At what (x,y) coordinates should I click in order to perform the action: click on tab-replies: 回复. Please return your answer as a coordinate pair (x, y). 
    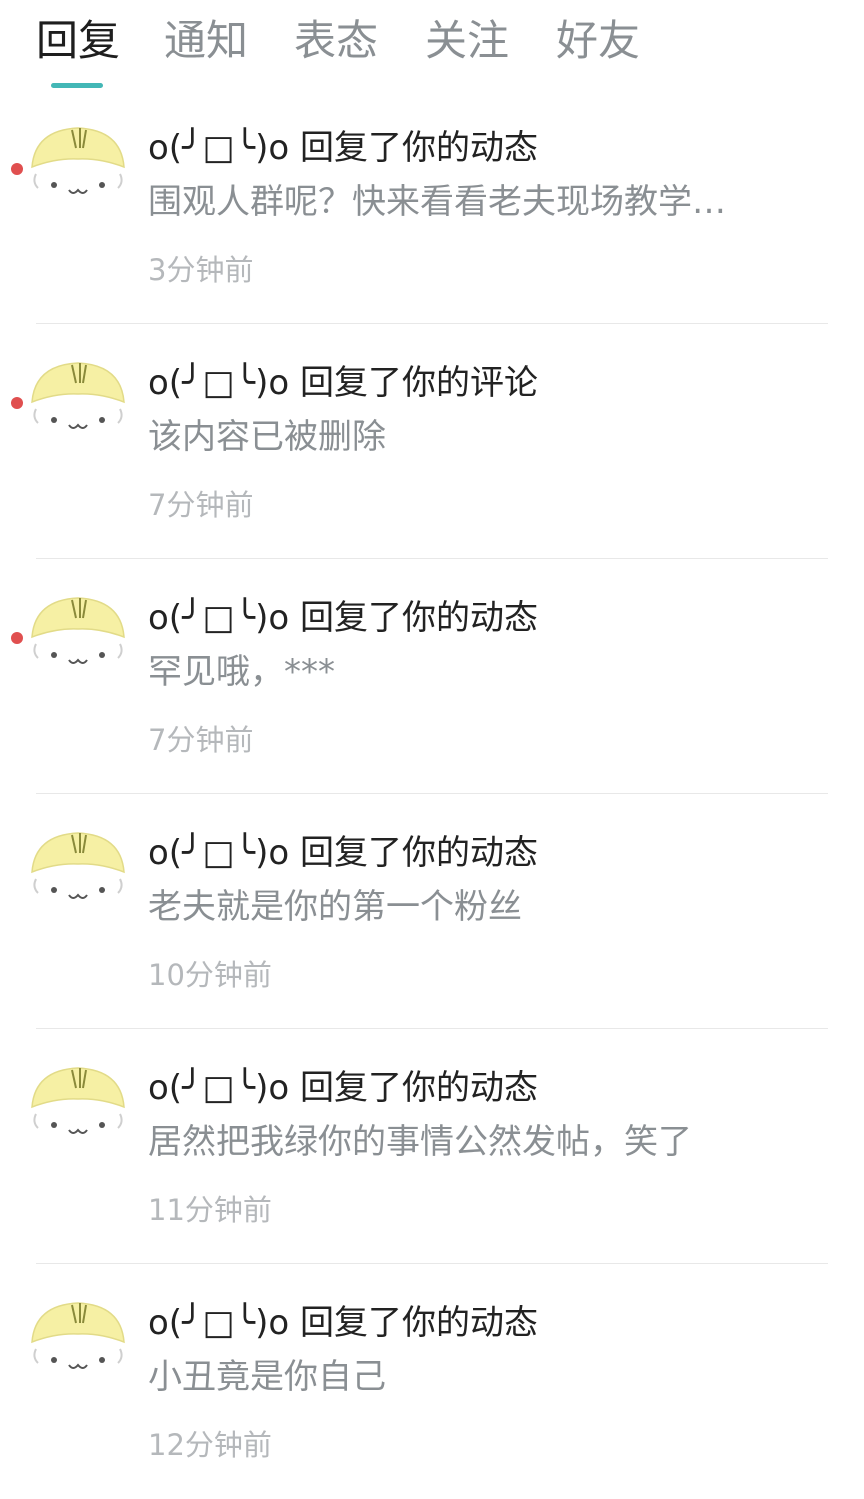
    Looking at the image, I should click on (78, 41).